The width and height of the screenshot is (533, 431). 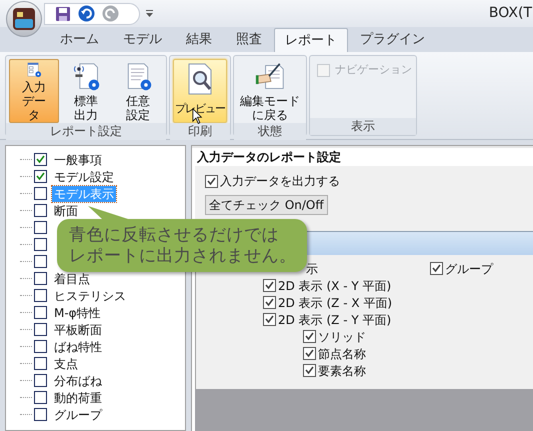 I want to click on group-label: レポート設定, so click(x=86, y=131).